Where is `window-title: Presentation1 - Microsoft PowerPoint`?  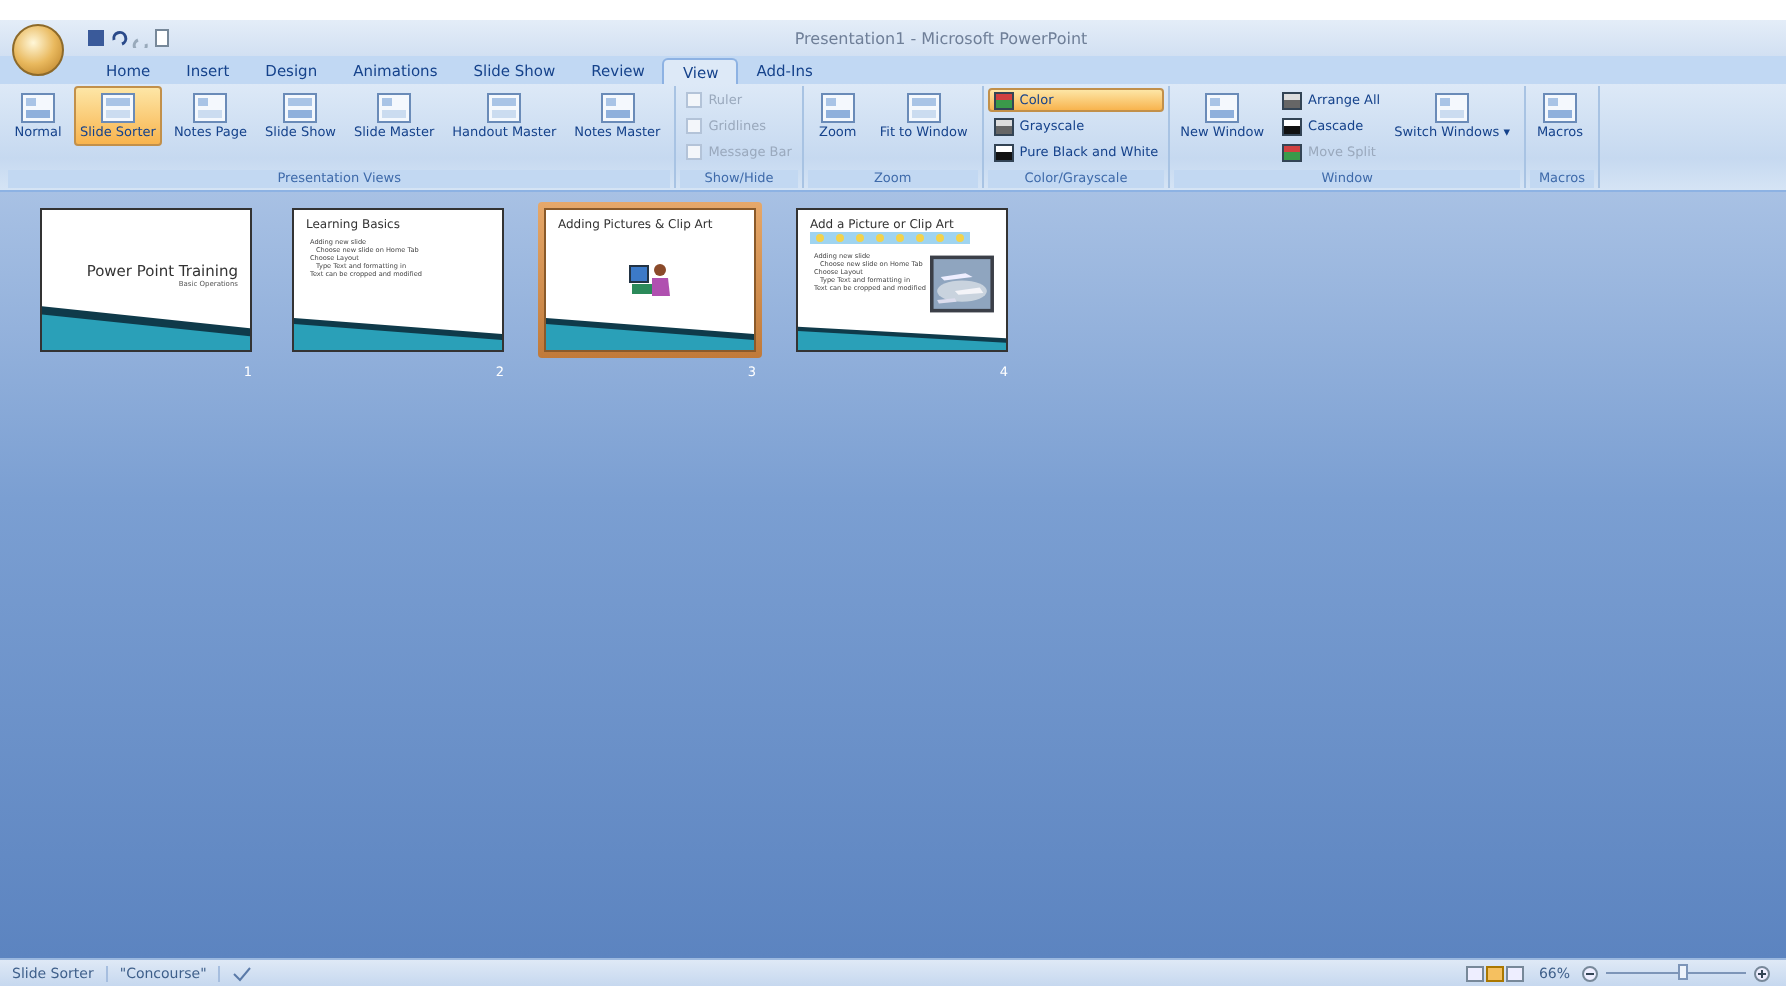 window-title: Presentation1 - Microsoft PowerPoint is located at coordinates (941, 38).